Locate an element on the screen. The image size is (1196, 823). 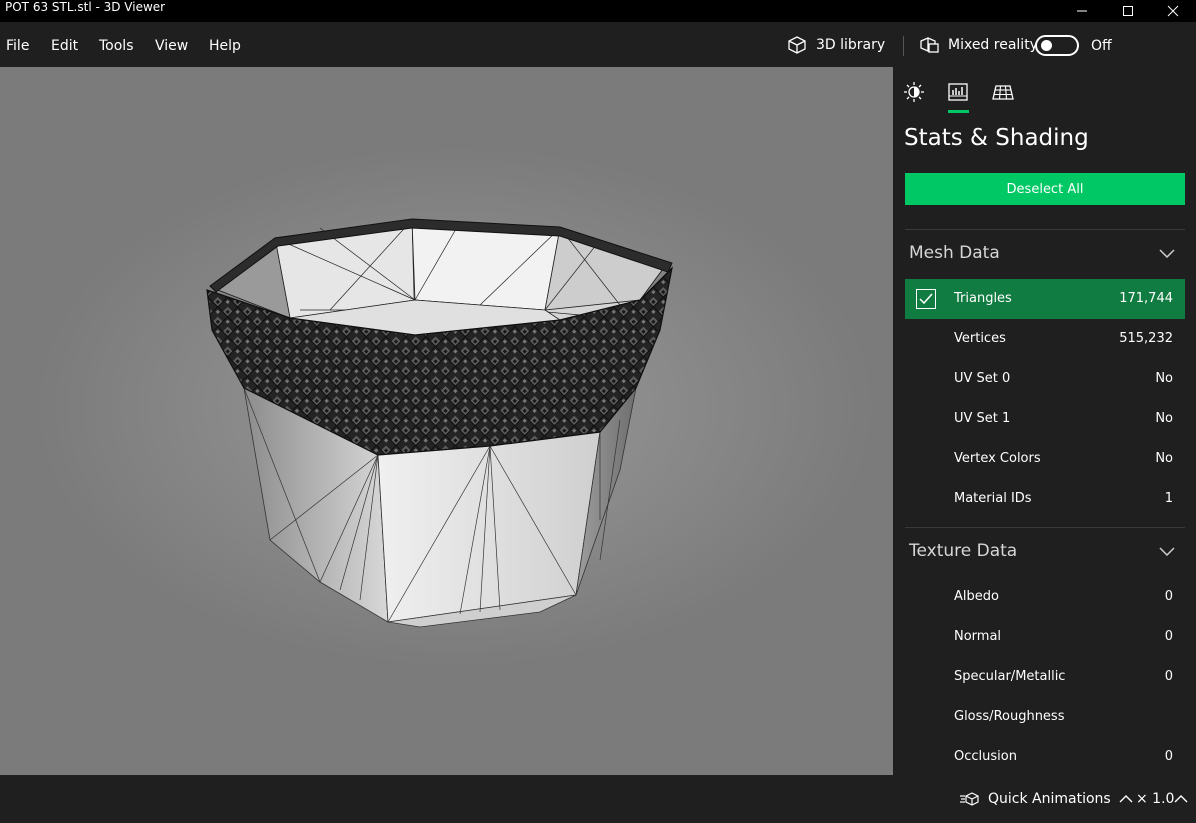
mixed-reality-button: Mixed reality is located at coordinates (978, 45).